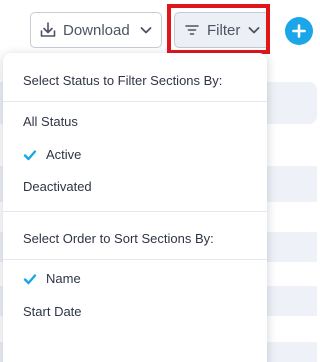 The width and height of the screenshot is (320, 362). I want to click on status-option-all: All Status, so click(50, 121).